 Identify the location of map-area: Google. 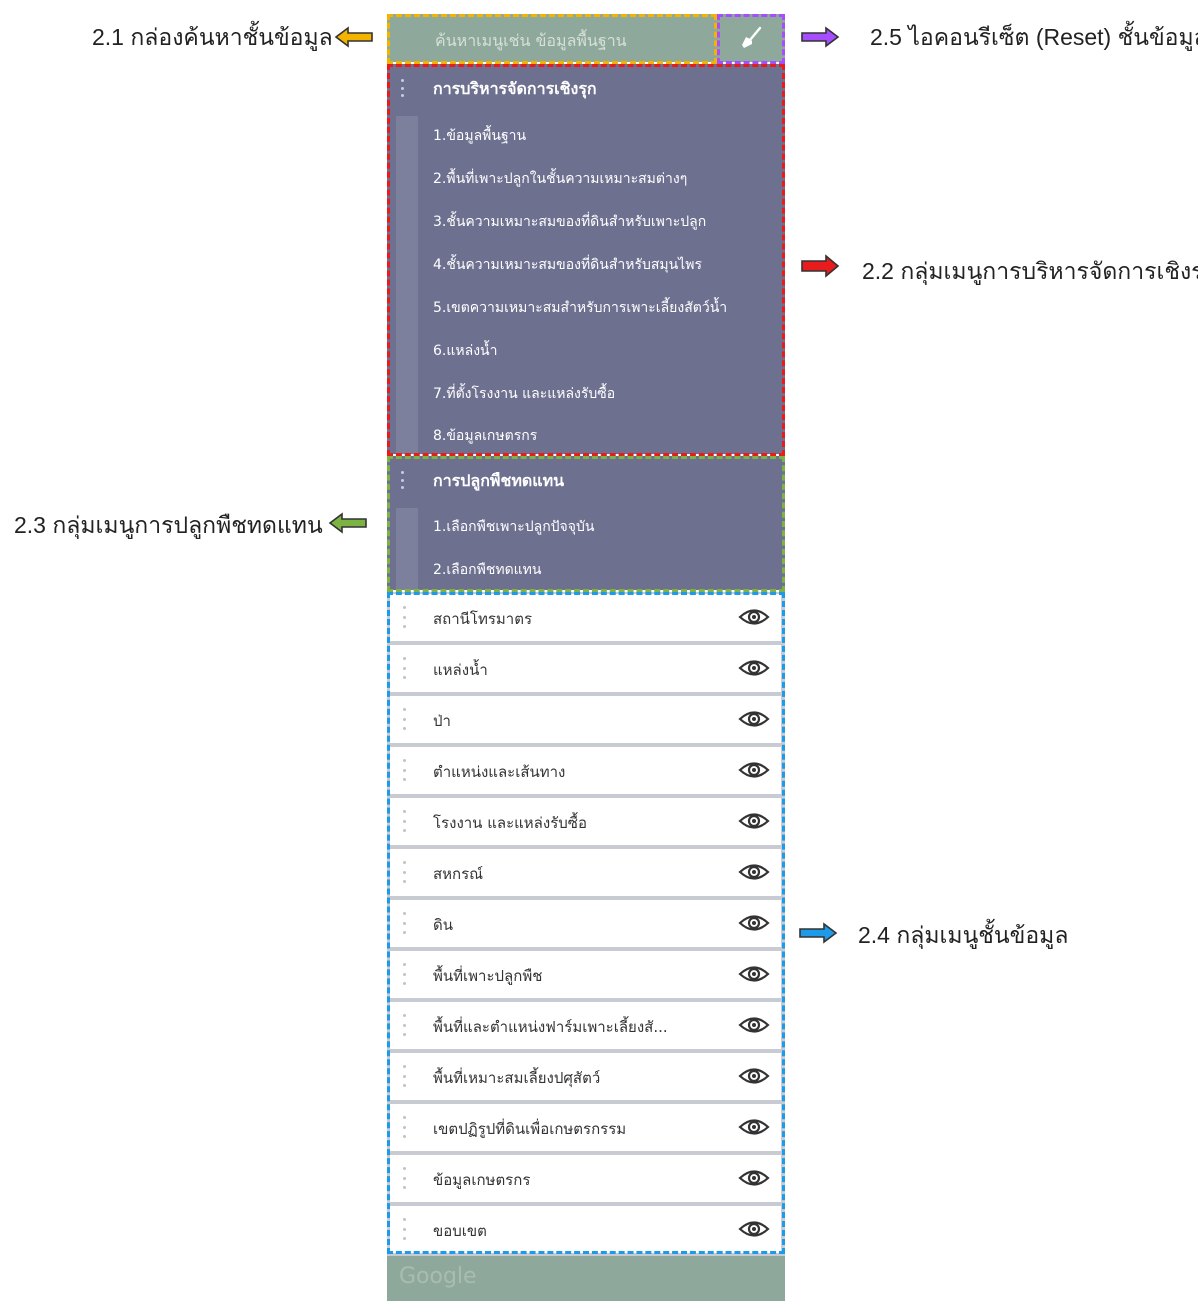
(586, 1278).